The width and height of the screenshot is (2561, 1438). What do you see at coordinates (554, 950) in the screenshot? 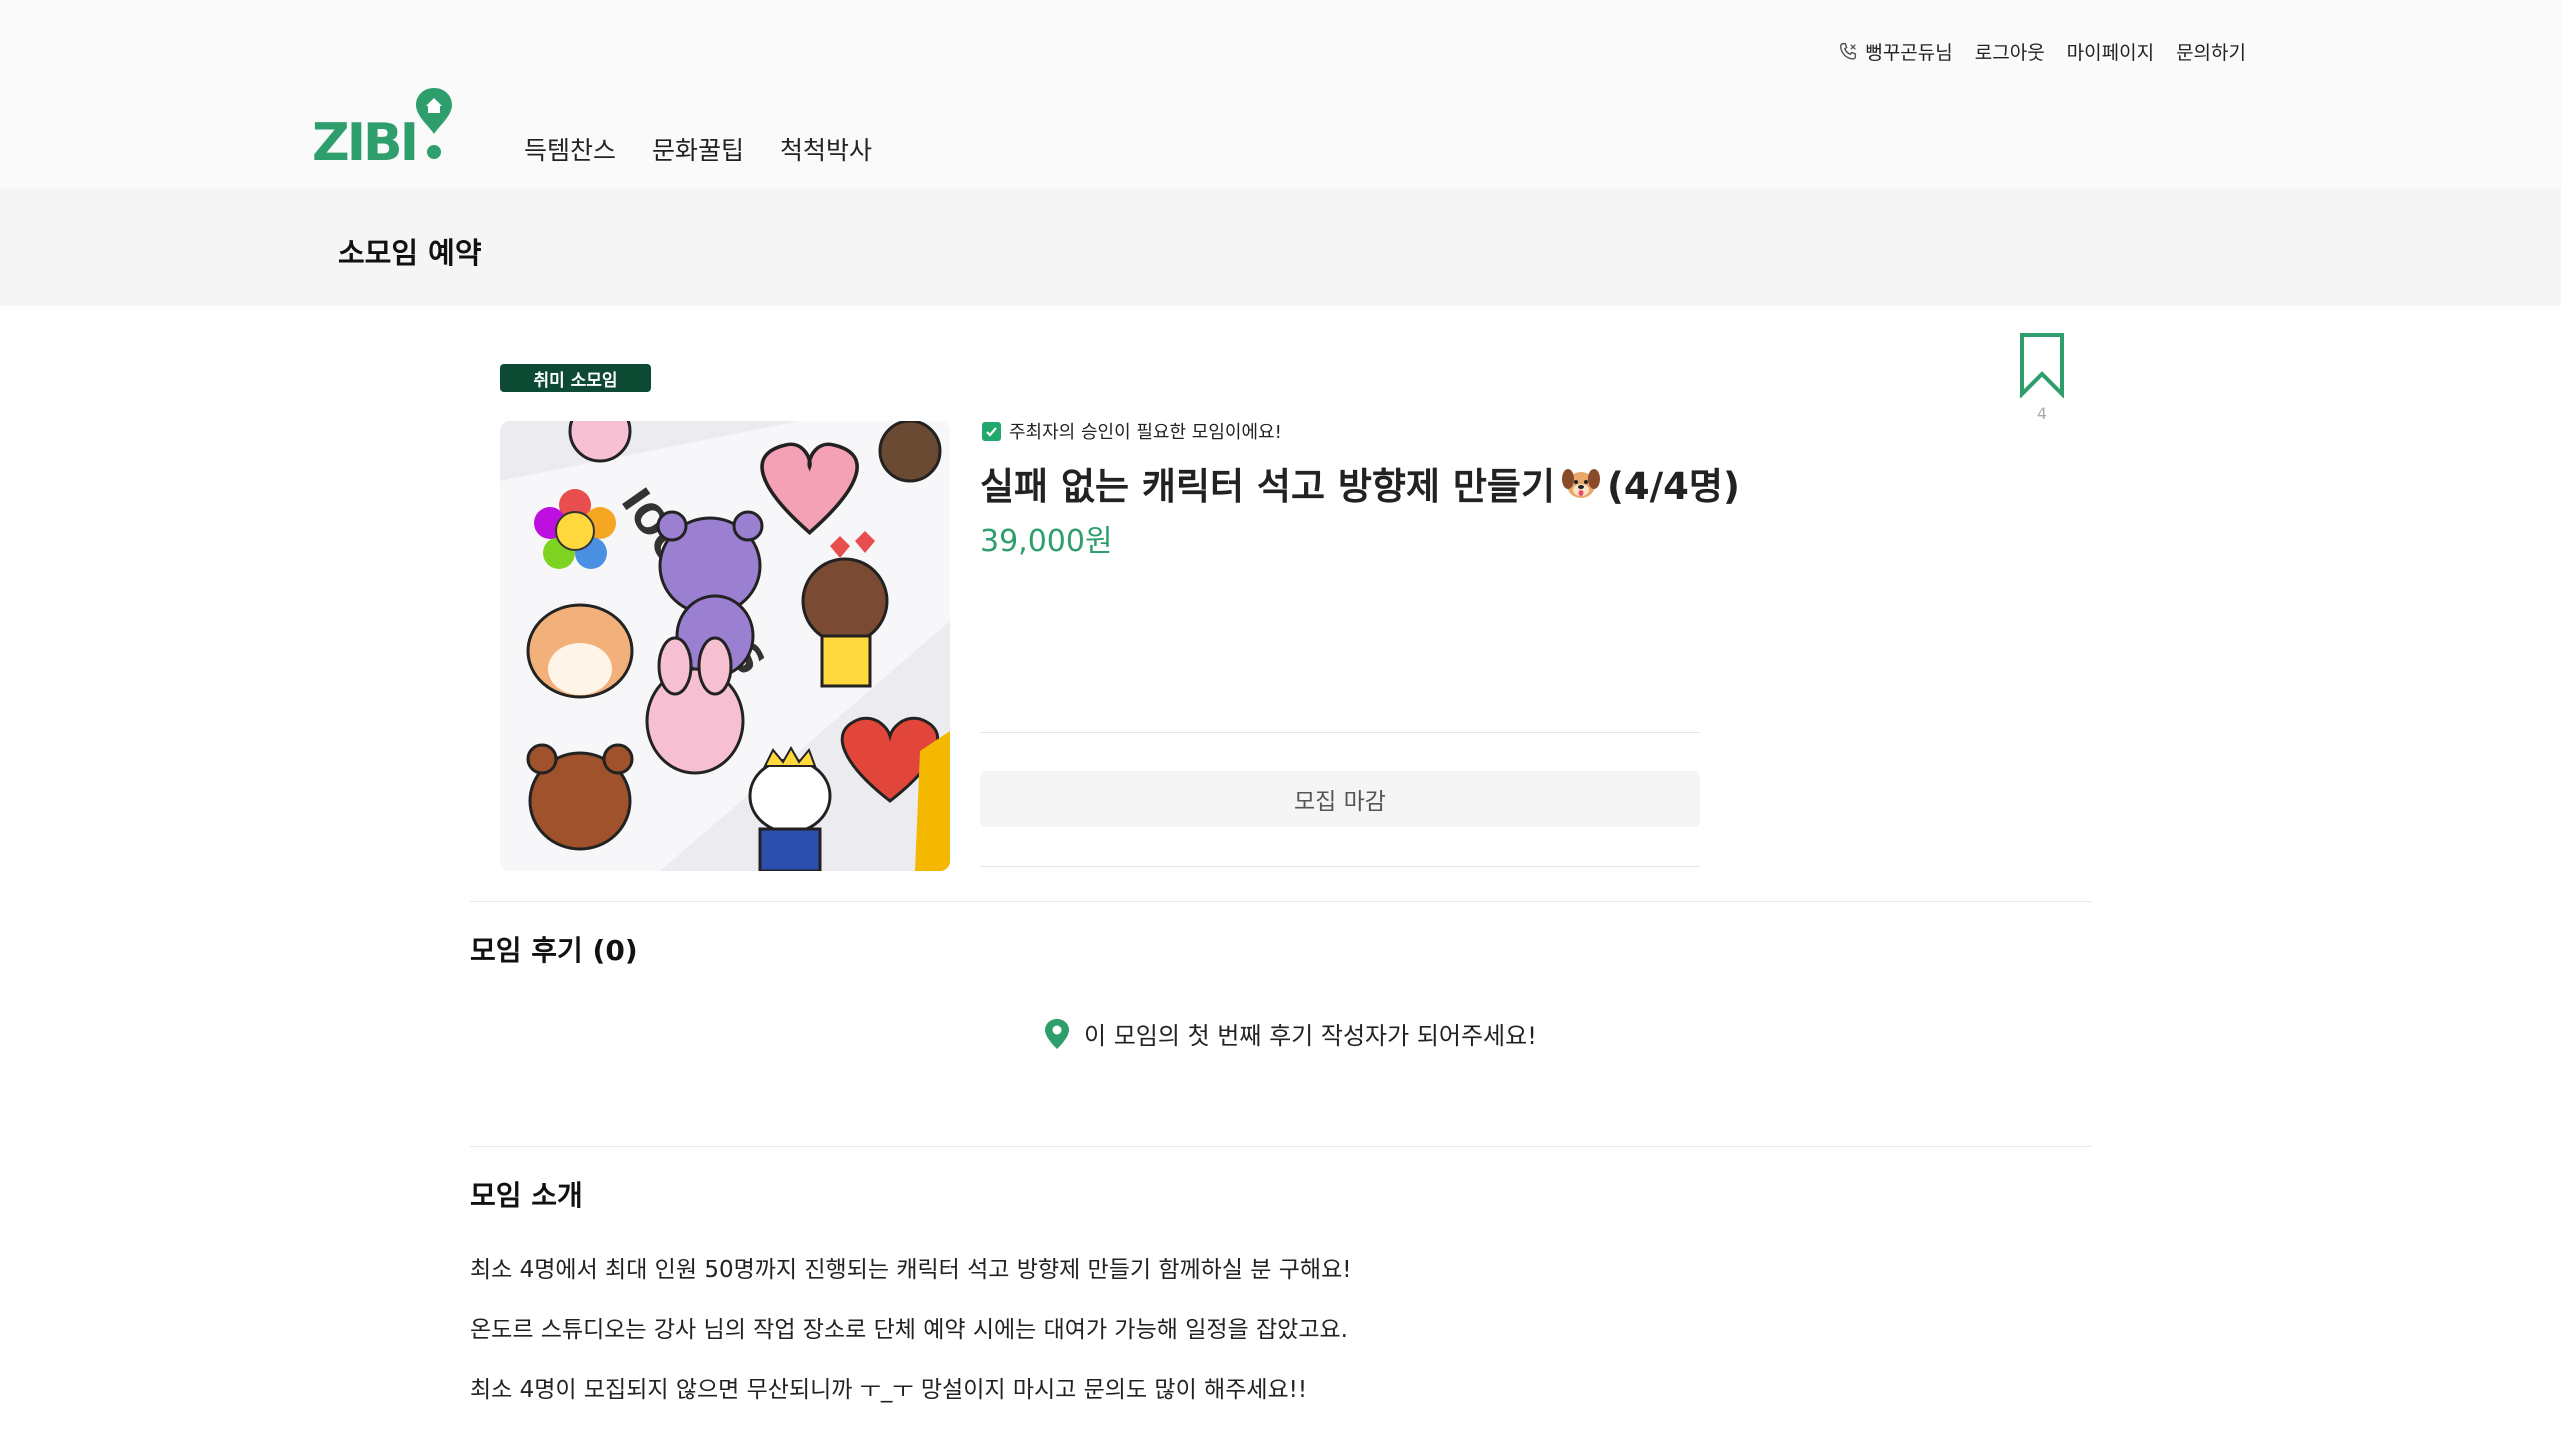
I see `reviews-title: 모임 후기 (0)` at bounding box center [554, 950].